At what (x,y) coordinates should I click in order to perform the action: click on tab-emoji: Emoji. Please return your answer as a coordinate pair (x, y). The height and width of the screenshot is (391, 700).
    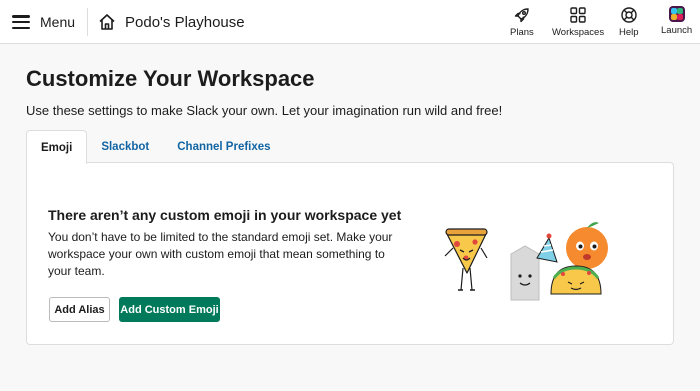
    Looking at the image, I should click on (57, 147).